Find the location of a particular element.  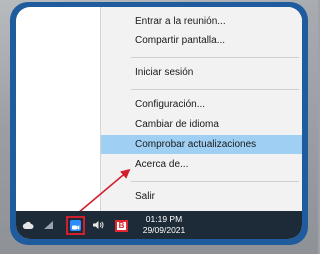

menu-item-exit: Salir is located at coordinates (201, 196).